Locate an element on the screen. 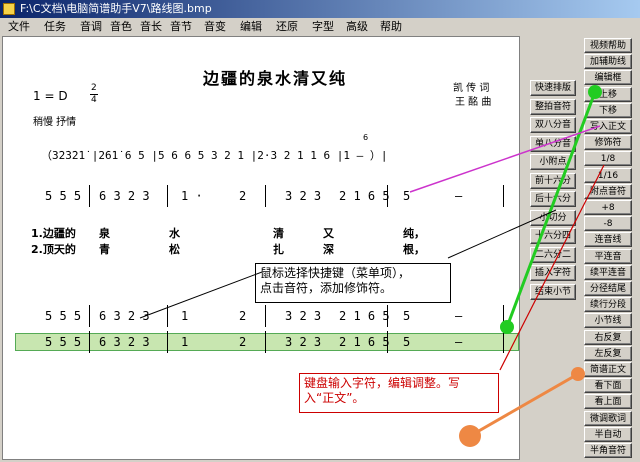 This screenshot has width=640, height=462. left-panel-button-8: 十六分四 is located at coordinates (553, 236).